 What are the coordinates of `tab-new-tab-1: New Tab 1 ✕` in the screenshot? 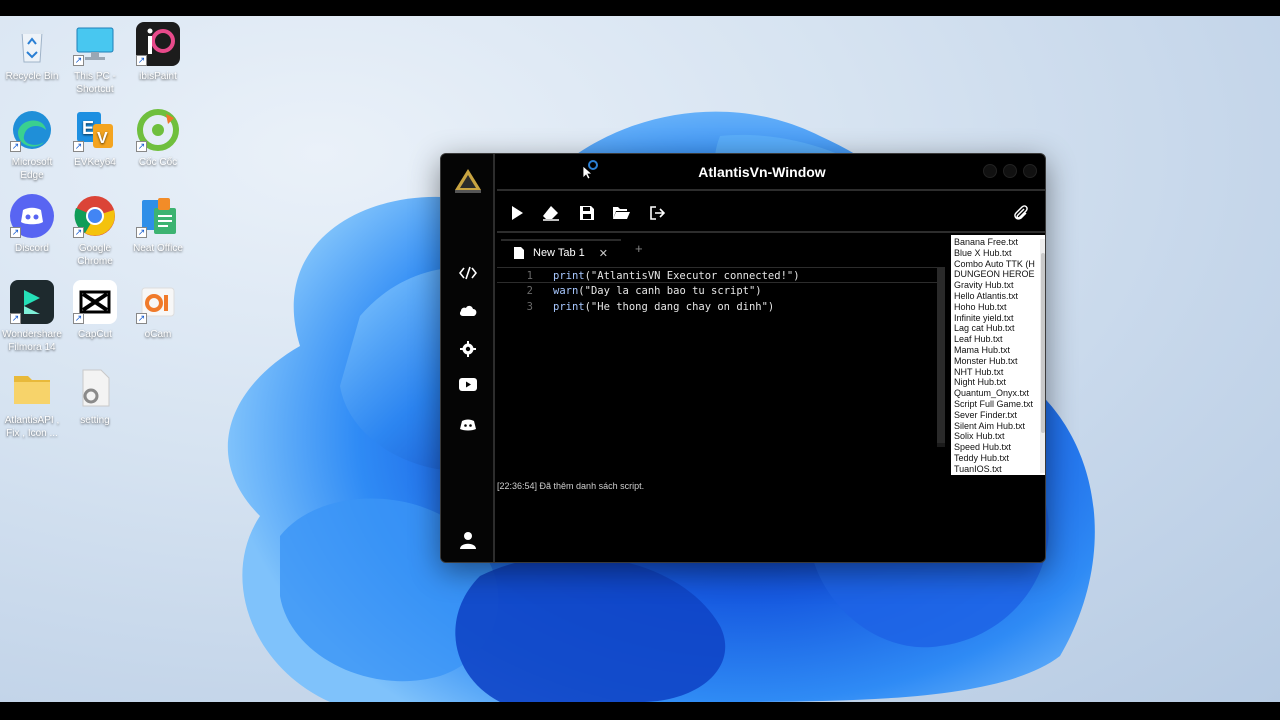 It's located at (561, 252).